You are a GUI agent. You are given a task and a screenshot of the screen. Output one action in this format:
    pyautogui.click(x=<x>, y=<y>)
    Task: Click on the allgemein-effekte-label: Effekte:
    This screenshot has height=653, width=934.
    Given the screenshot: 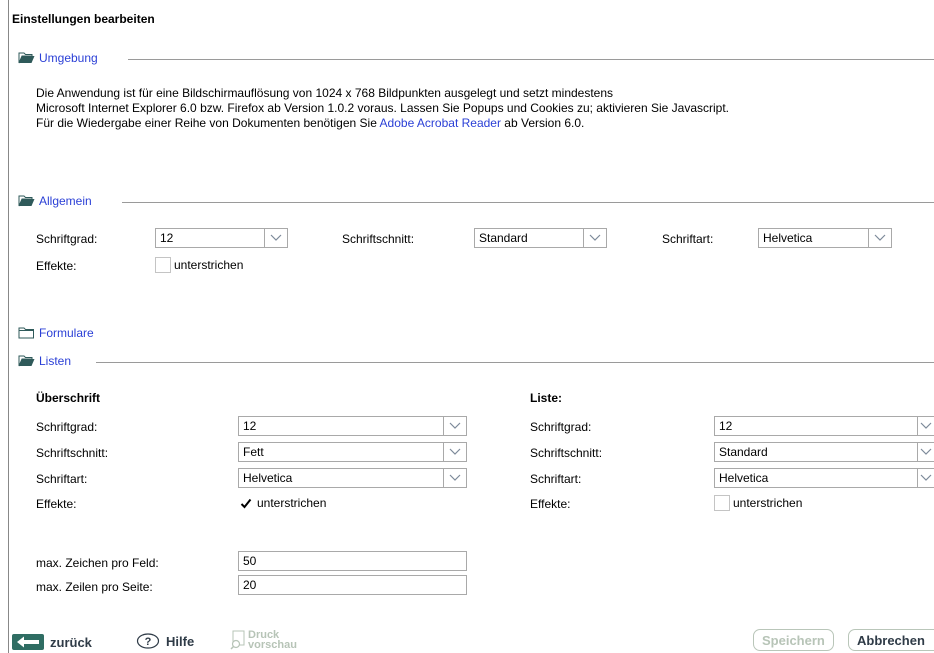 What is the action you would take?
    pyautogui.click(x=56, y=266)
    